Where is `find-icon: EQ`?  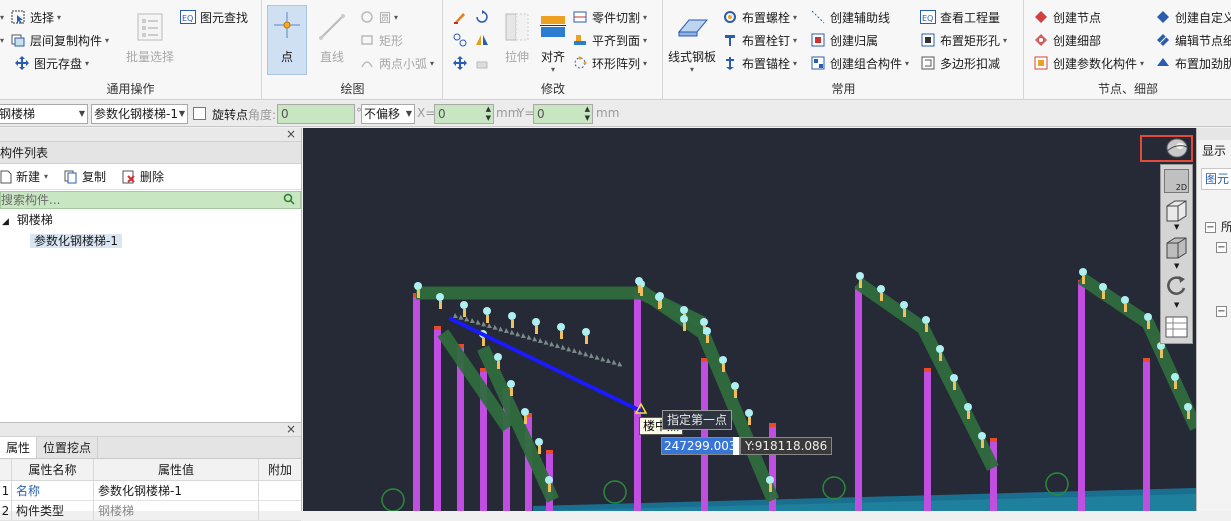
find-icon: EQ is located at coordinates (188, 17).